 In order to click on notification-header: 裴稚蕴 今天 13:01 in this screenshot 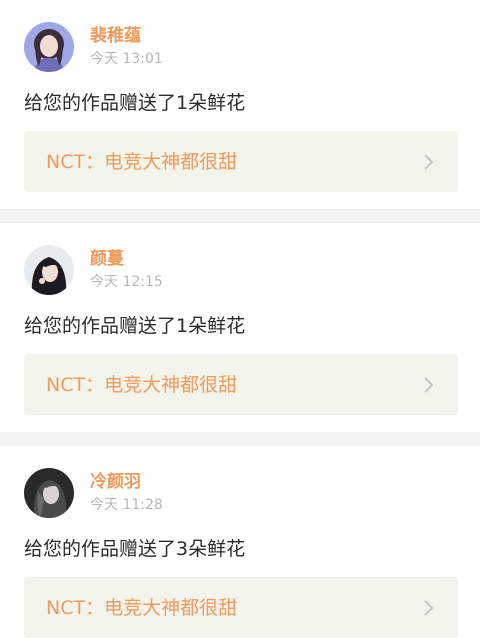, I will do `click(93, 47)`.